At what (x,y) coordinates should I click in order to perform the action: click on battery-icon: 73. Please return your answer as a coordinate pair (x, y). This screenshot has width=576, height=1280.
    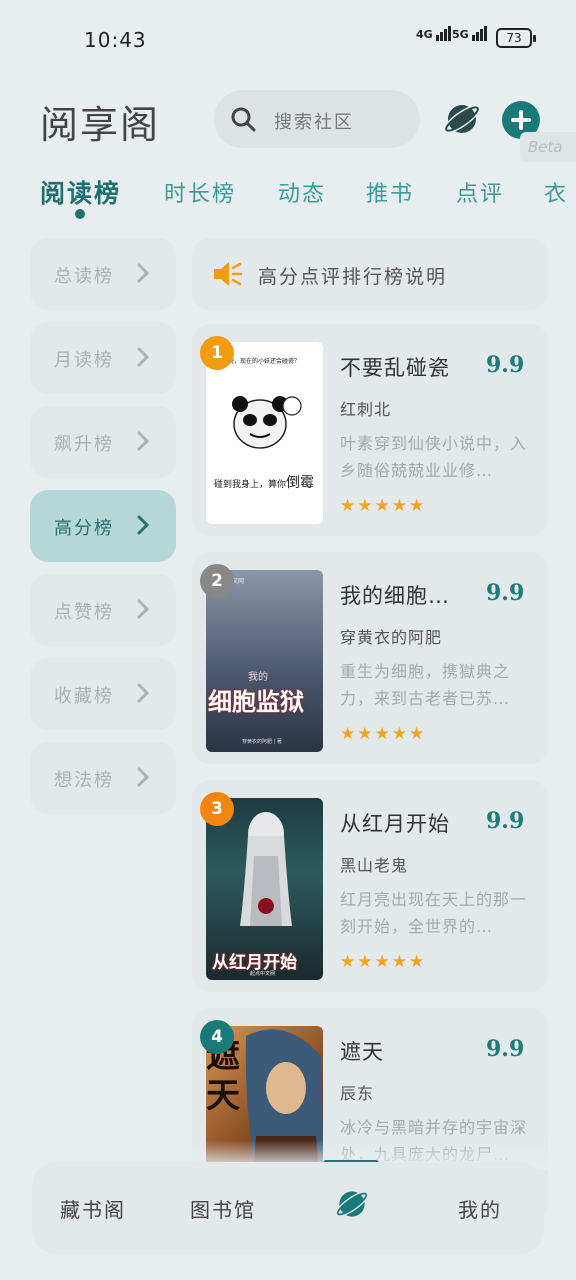
    Looking at the image, I should click on (516, 38).